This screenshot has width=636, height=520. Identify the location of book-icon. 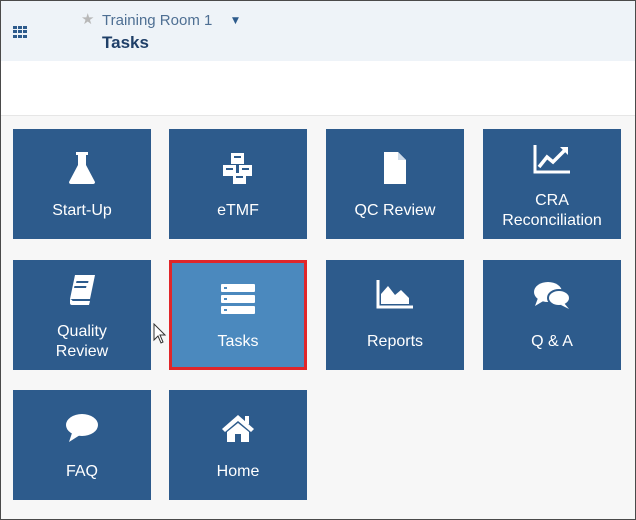
(82, 293).